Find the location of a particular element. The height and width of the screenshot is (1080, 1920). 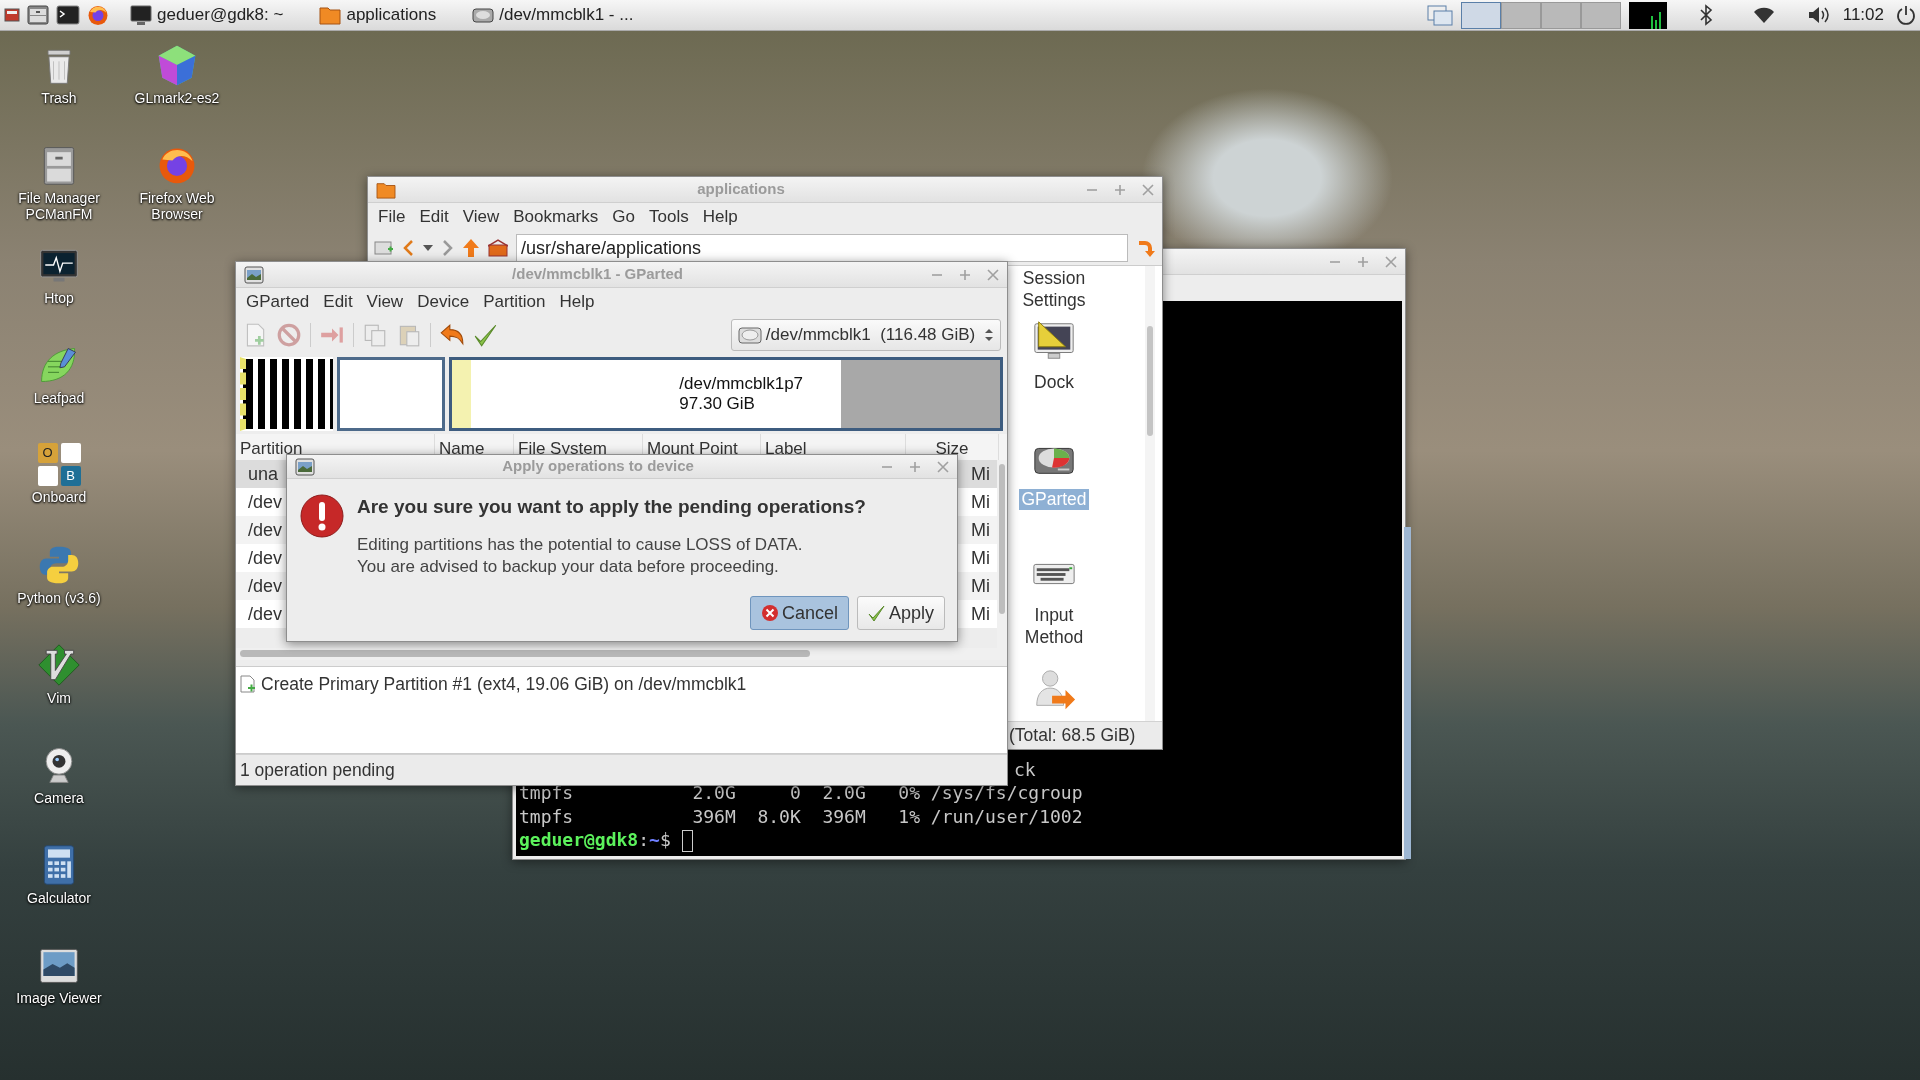

volume-icon is located at coordinates (1818, 15).